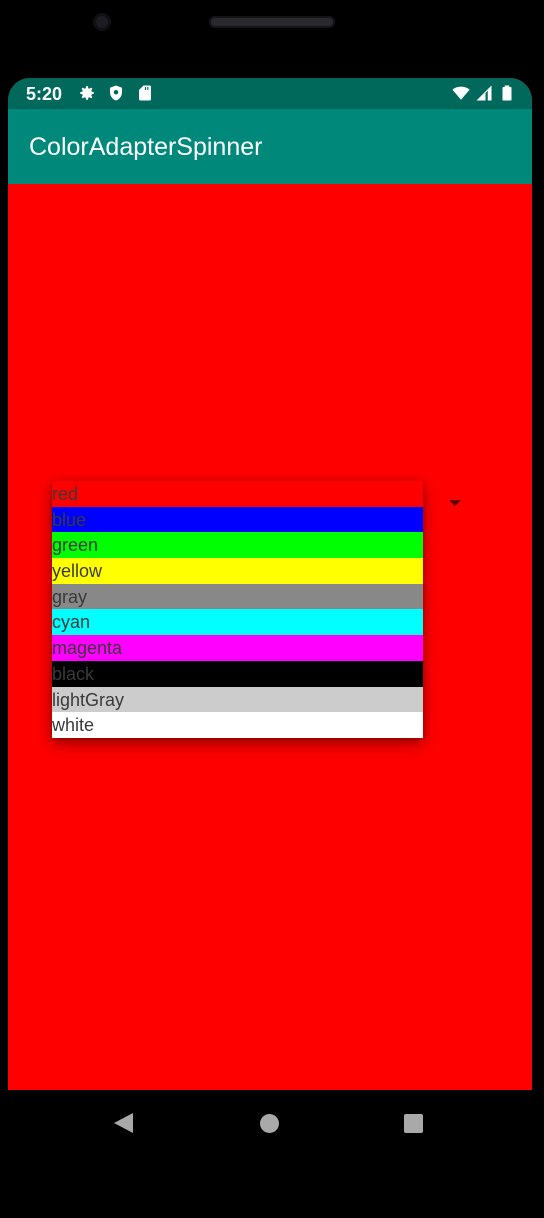 This screenshot has height=1218, width=544. I want to click on spinner-item-black: black, so click(237, 673).